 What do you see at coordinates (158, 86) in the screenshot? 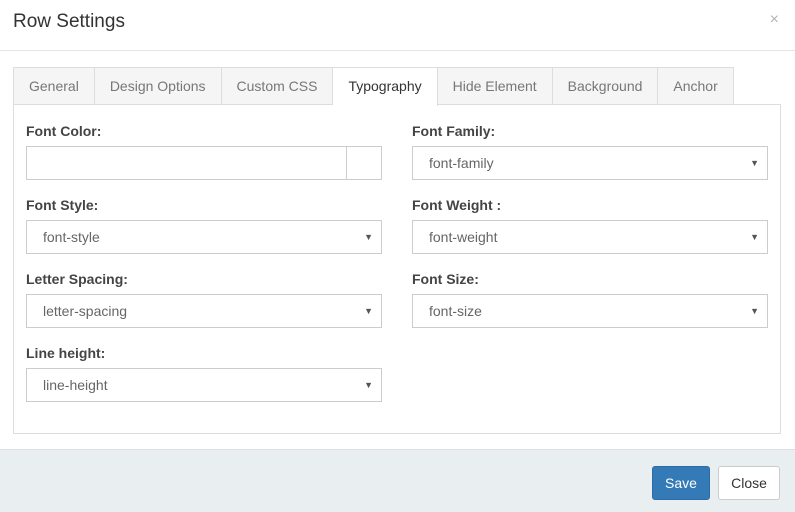
I see `tab-design-options: Design Options` at bounding box center [158, 86].